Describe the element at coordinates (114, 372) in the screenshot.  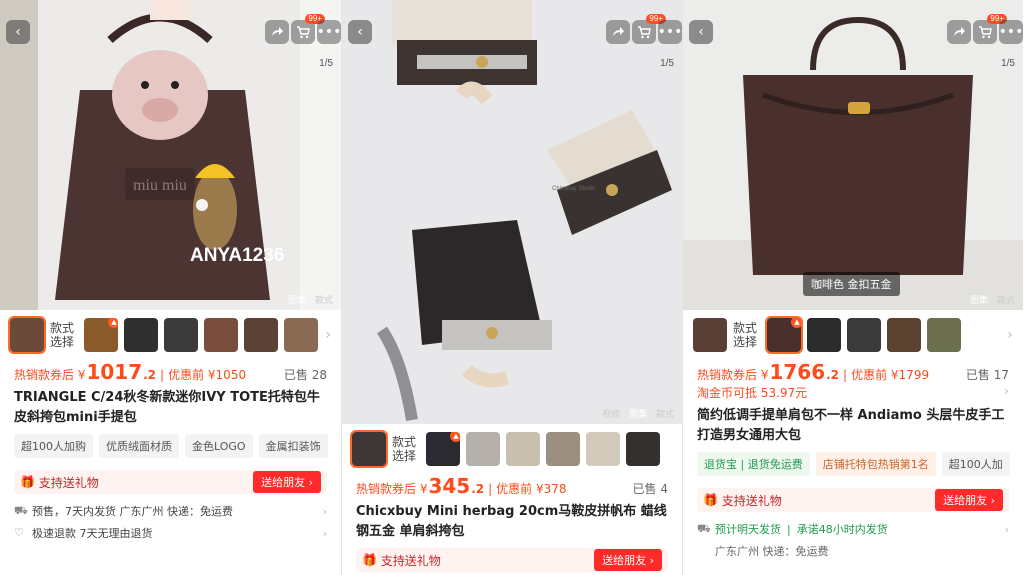
I see `price-integer: 1017` at that location.